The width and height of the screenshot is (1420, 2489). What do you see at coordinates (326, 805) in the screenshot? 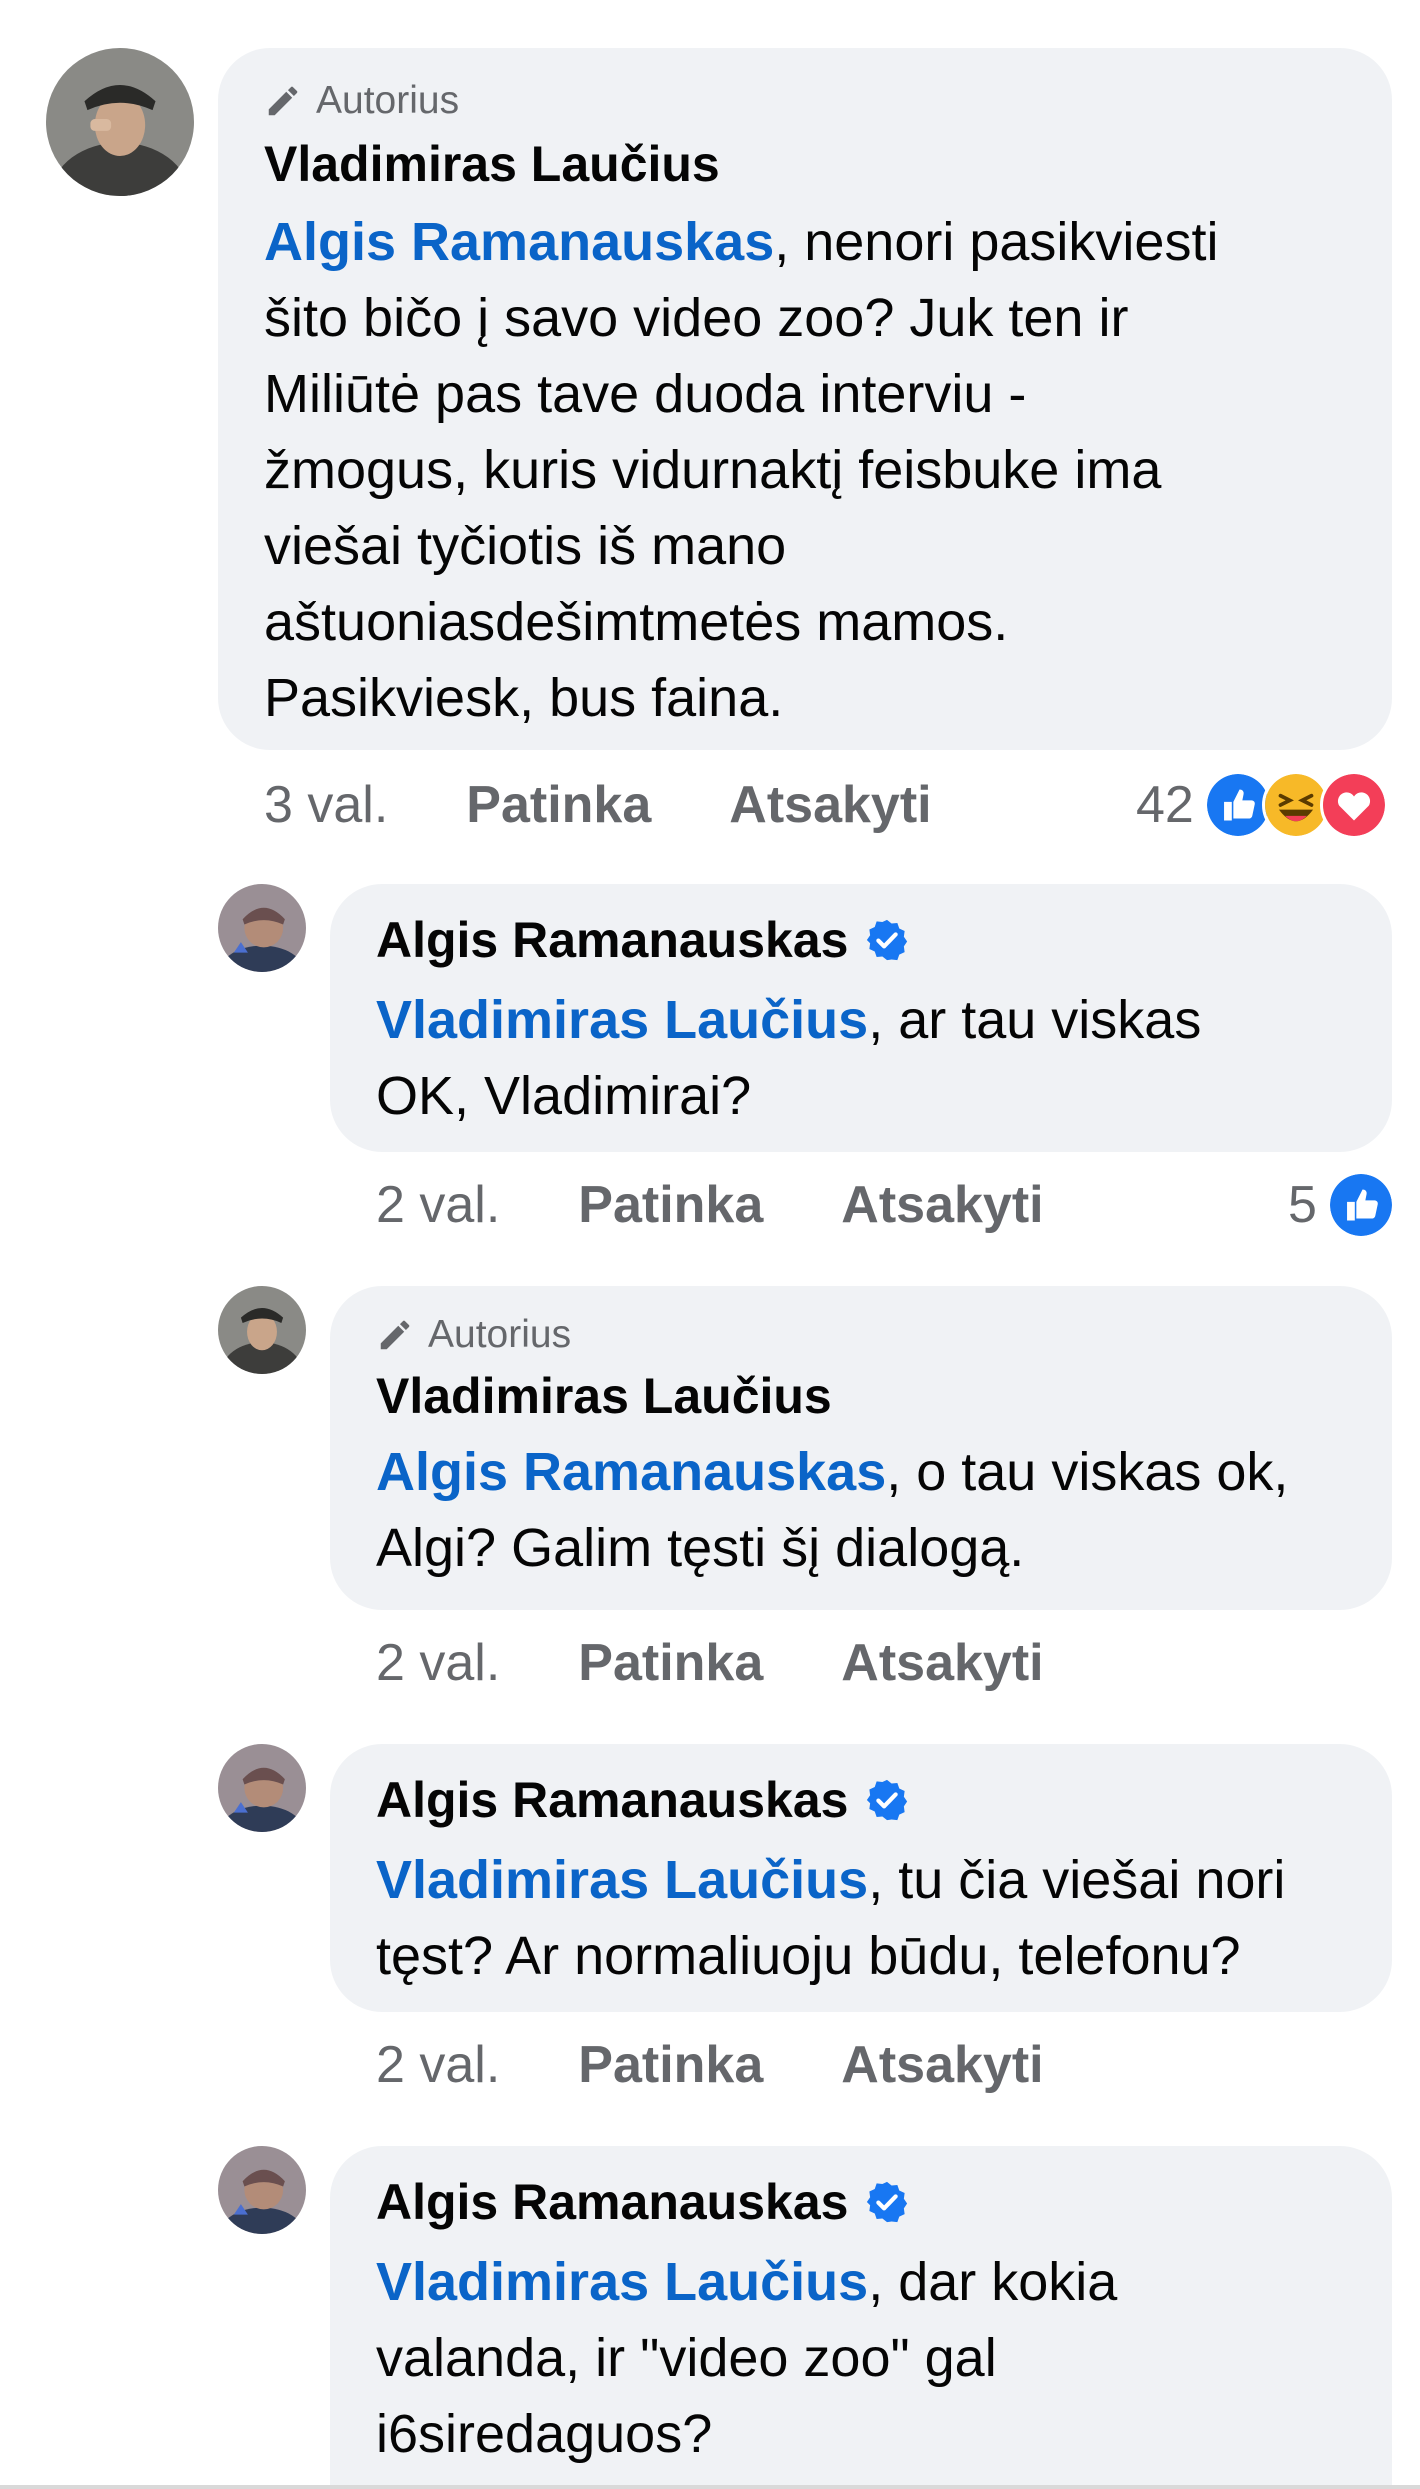
I see `comment-time: 3 val.` at bounding box center [326, 805].